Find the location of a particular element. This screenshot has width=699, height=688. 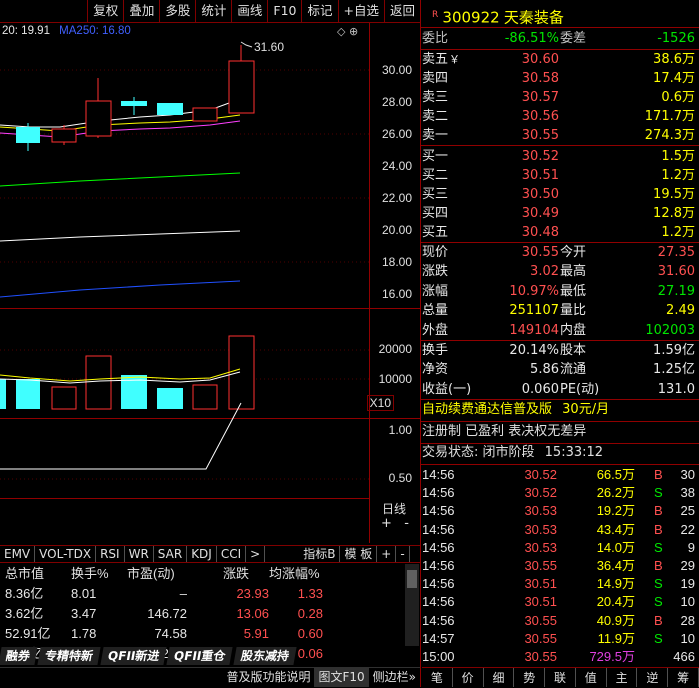

col-header: 均涨幅% is located at coordinates (294, 574).